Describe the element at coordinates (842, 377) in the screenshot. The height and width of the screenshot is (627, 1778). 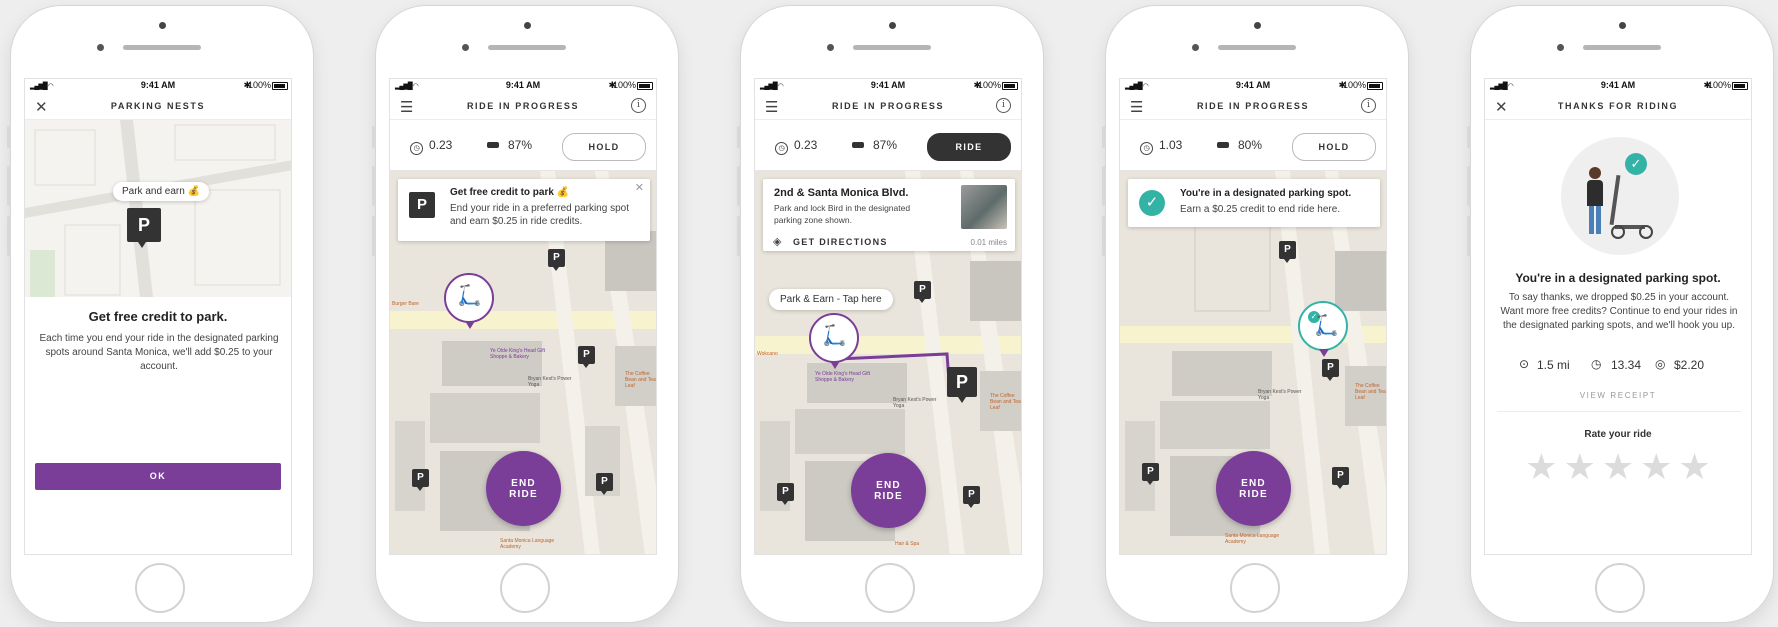
I see `map-label: Ye Olde King's Head Gift Shoppe & Bakery` at that location.